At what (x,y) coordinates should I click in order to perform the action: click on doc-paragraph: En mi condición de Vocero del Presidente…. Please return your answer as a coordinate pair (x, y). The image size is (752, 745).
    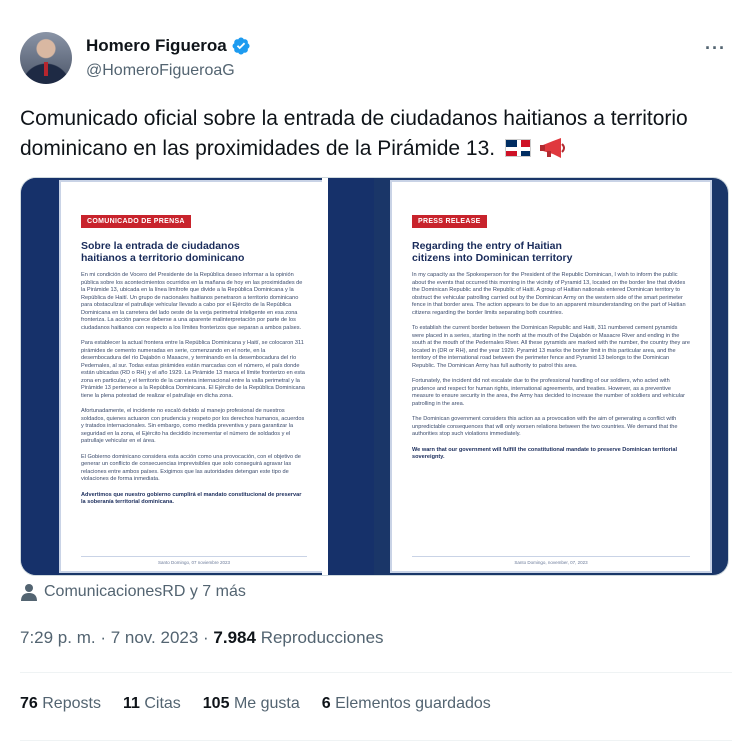
    Looking at the image, I should click on (192, 301).